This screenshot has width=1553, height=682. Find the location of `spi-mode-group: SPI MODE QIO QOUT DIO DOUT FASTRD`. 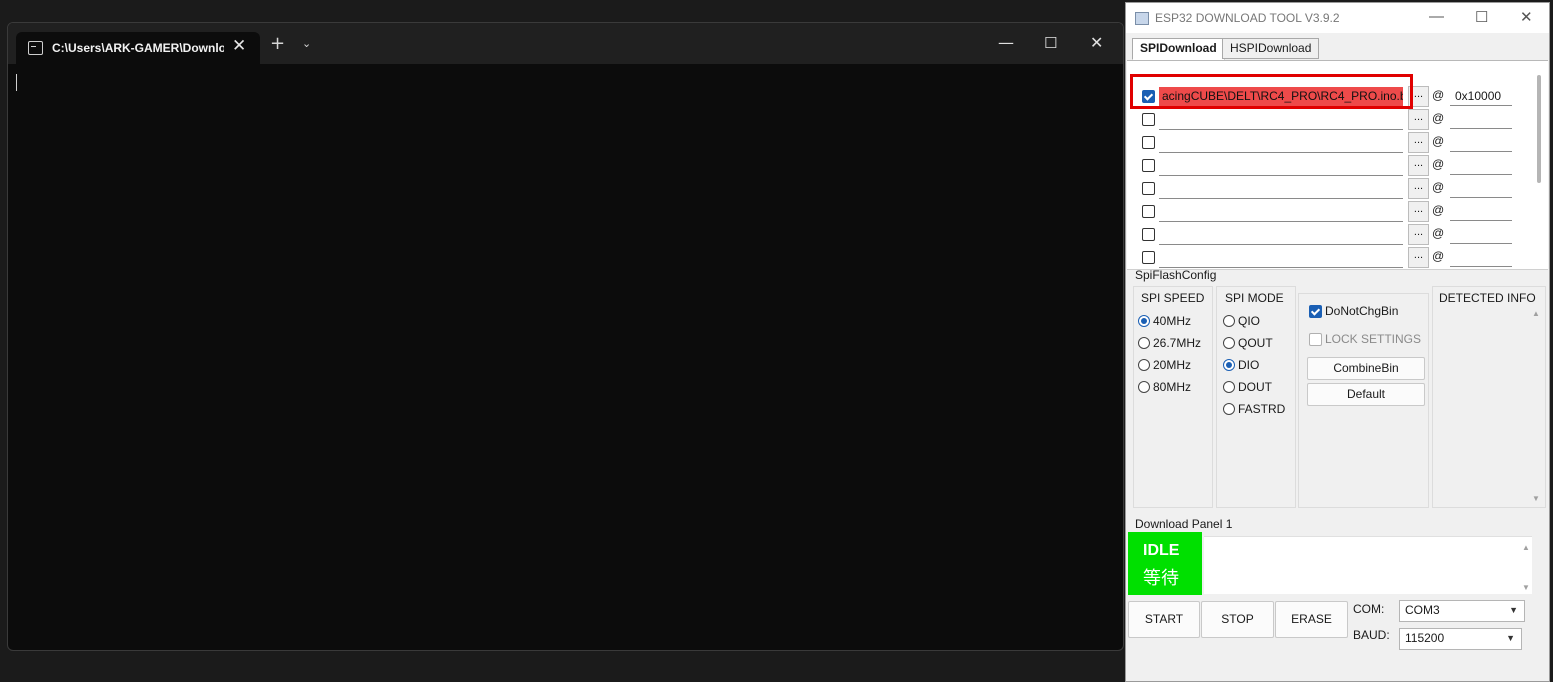

spi-mode-group: SPI MODE QIO QOUT DIO DOUT FASTRD is located at coordinates (1256, 397).